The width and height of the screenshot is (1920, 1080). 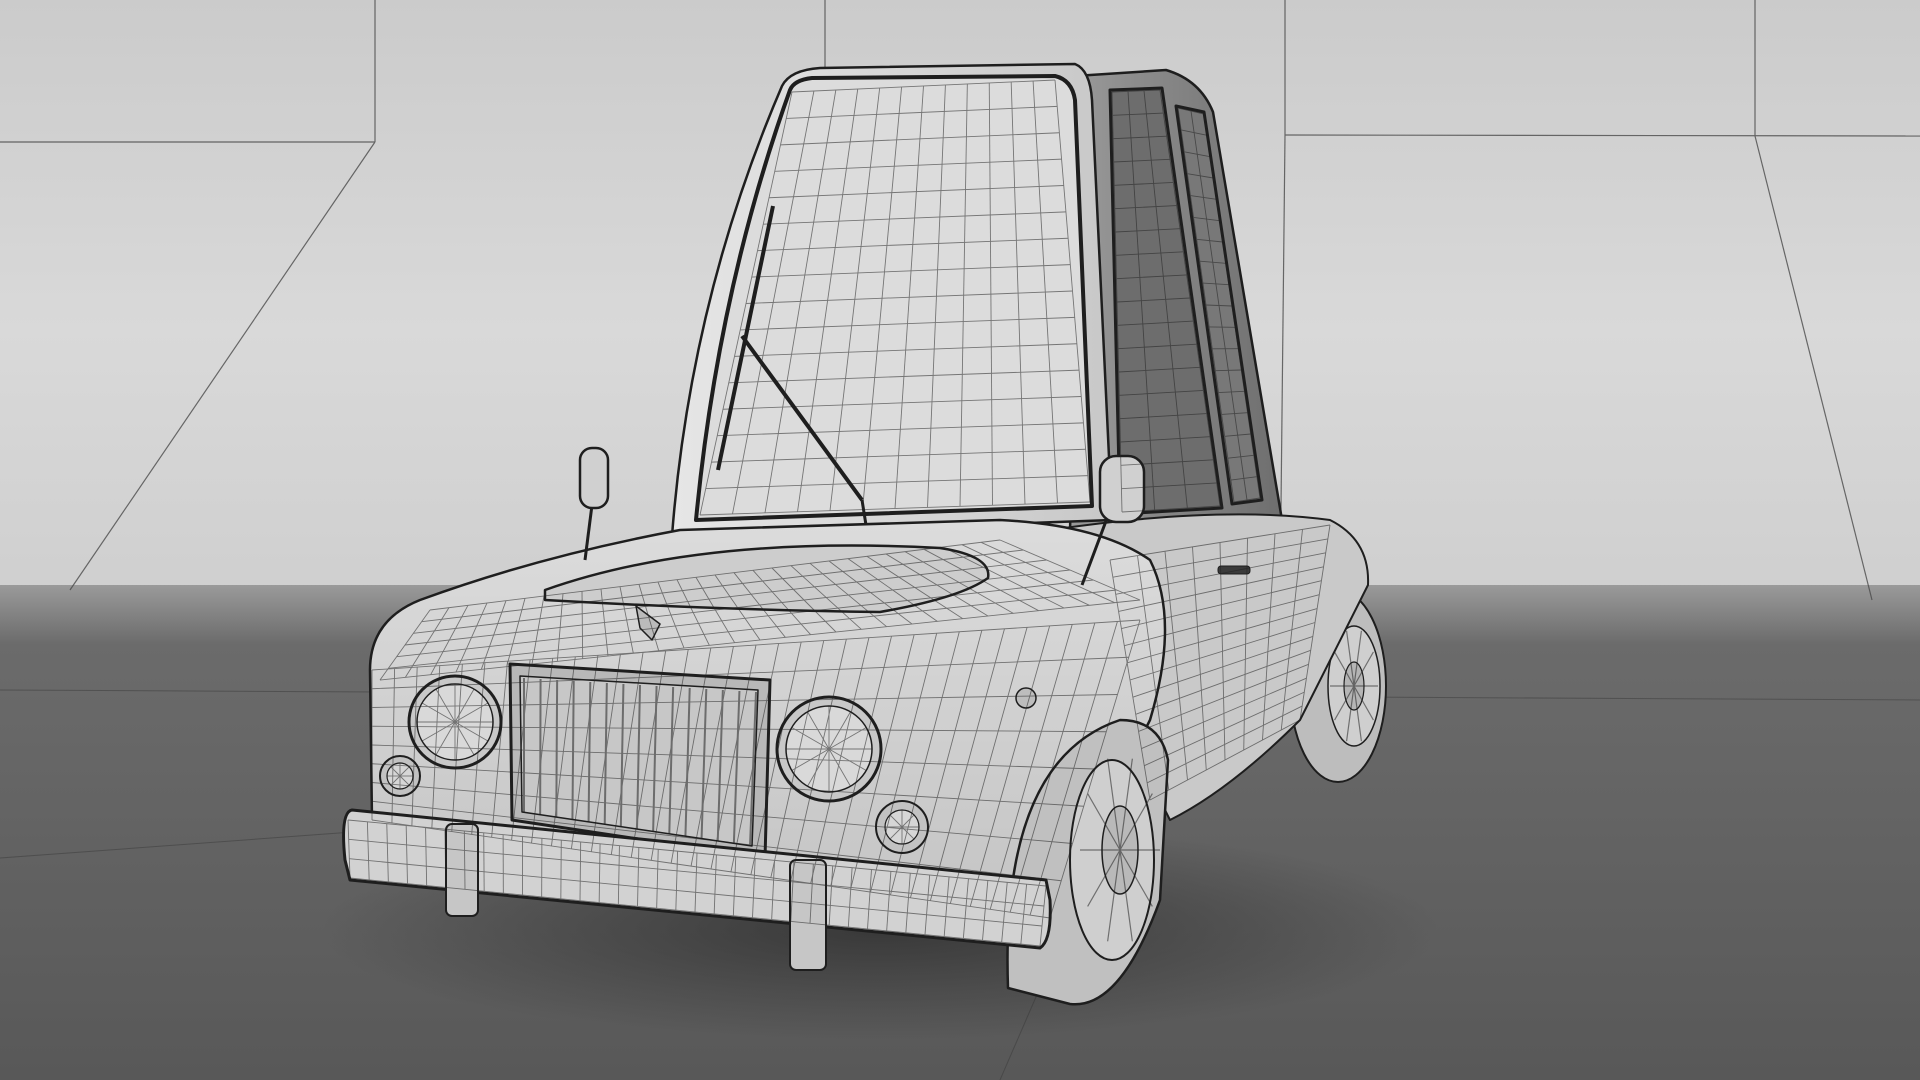 What do you see at coordinates (1026, 698) in the screenshot?
I see `side-marker-light` at bounding box center [1026, 698].